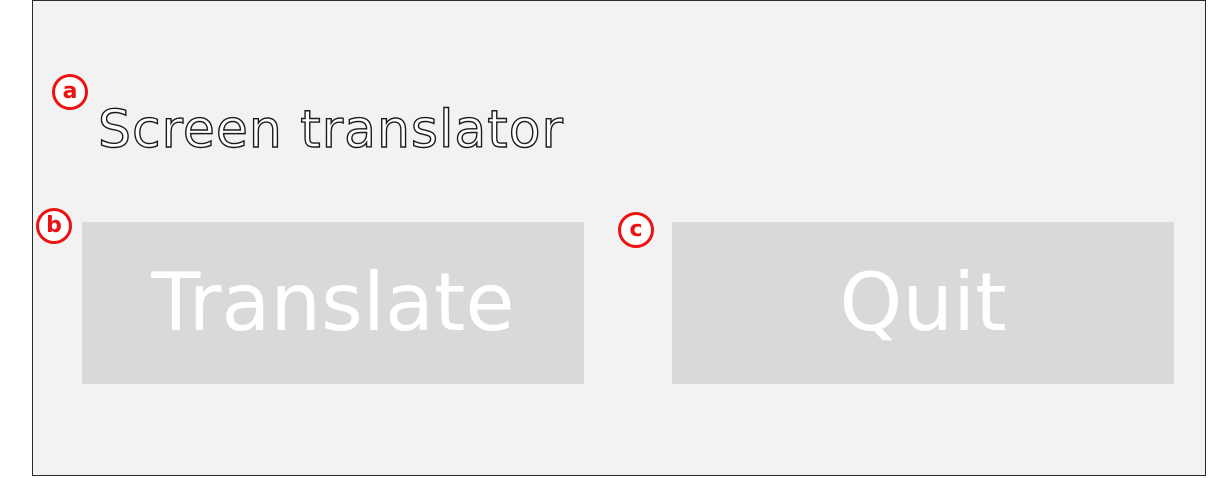 The width and height of the screenshot is (1208, 478). I want to click on quit-button-label: Quit, so click(923, 302).